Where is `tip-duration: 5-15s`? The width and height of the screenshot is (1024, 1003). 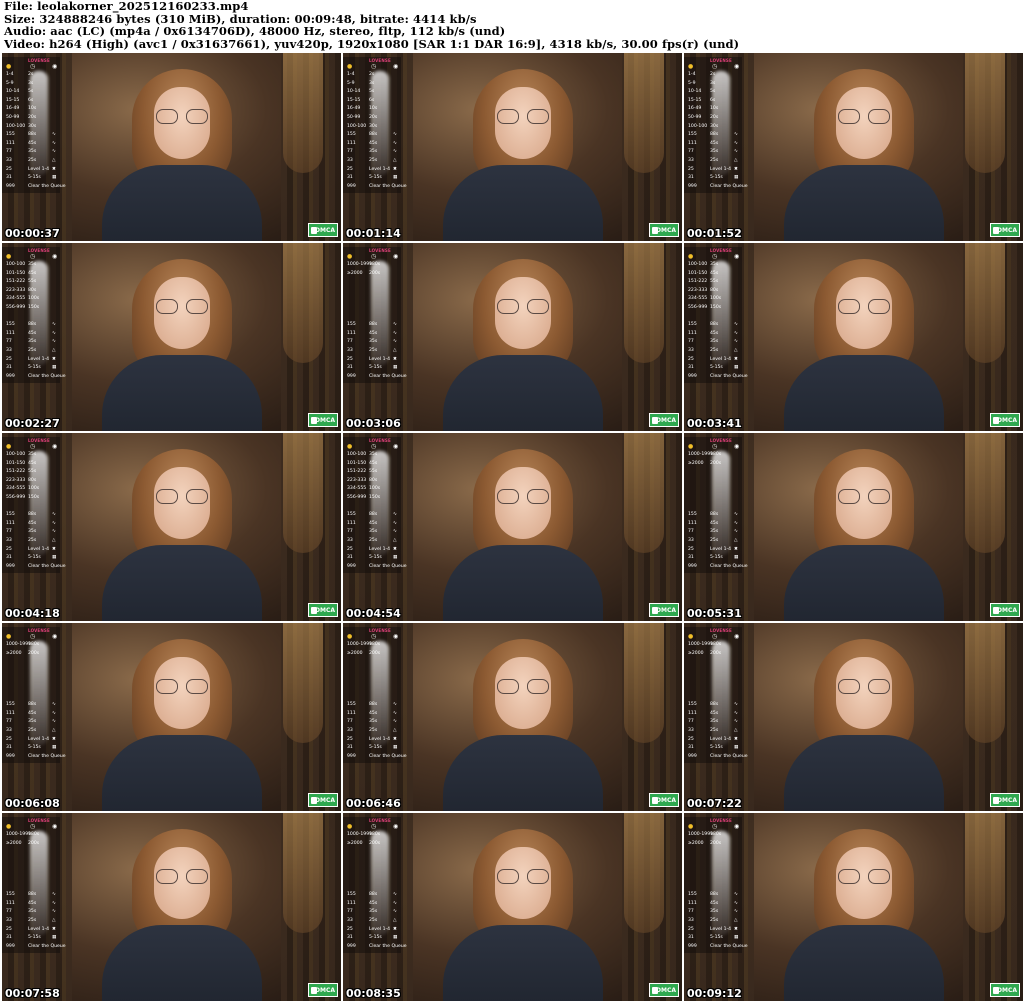
tip-duration: 5-15s is located at coordinates (34, 558).